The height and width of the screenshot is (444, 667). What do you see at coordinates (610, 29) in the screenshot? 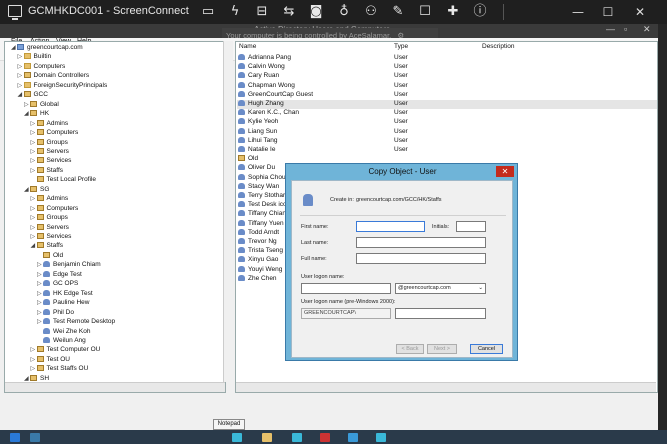
I see `ad-minimize-button: —` at bounding box center [610, 29].